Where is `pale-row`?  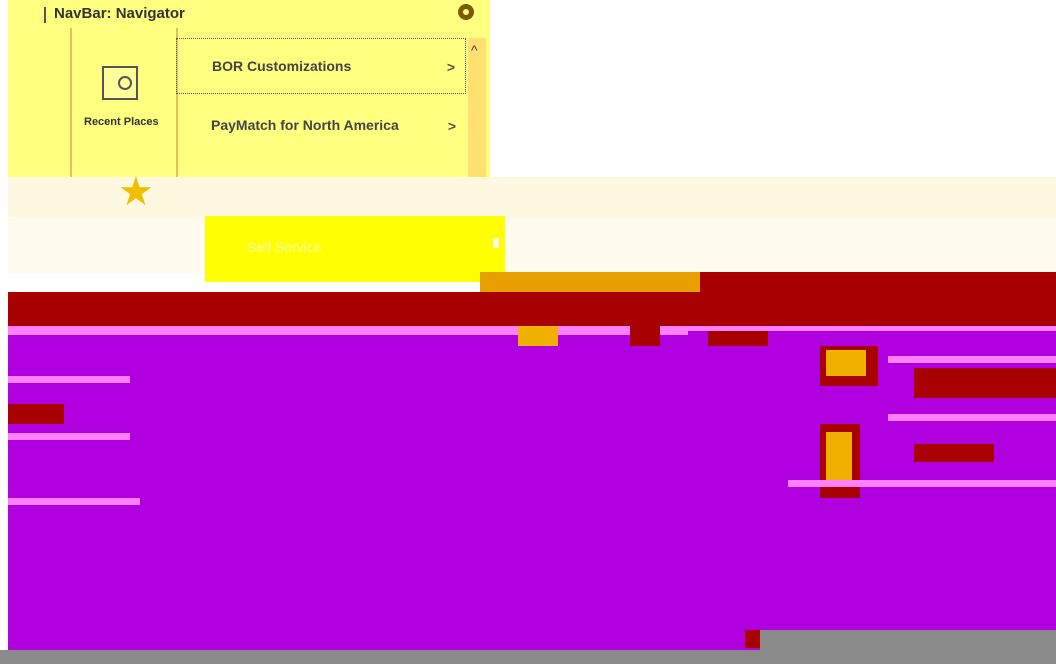 pale-row is located at coordinates (532, 245).